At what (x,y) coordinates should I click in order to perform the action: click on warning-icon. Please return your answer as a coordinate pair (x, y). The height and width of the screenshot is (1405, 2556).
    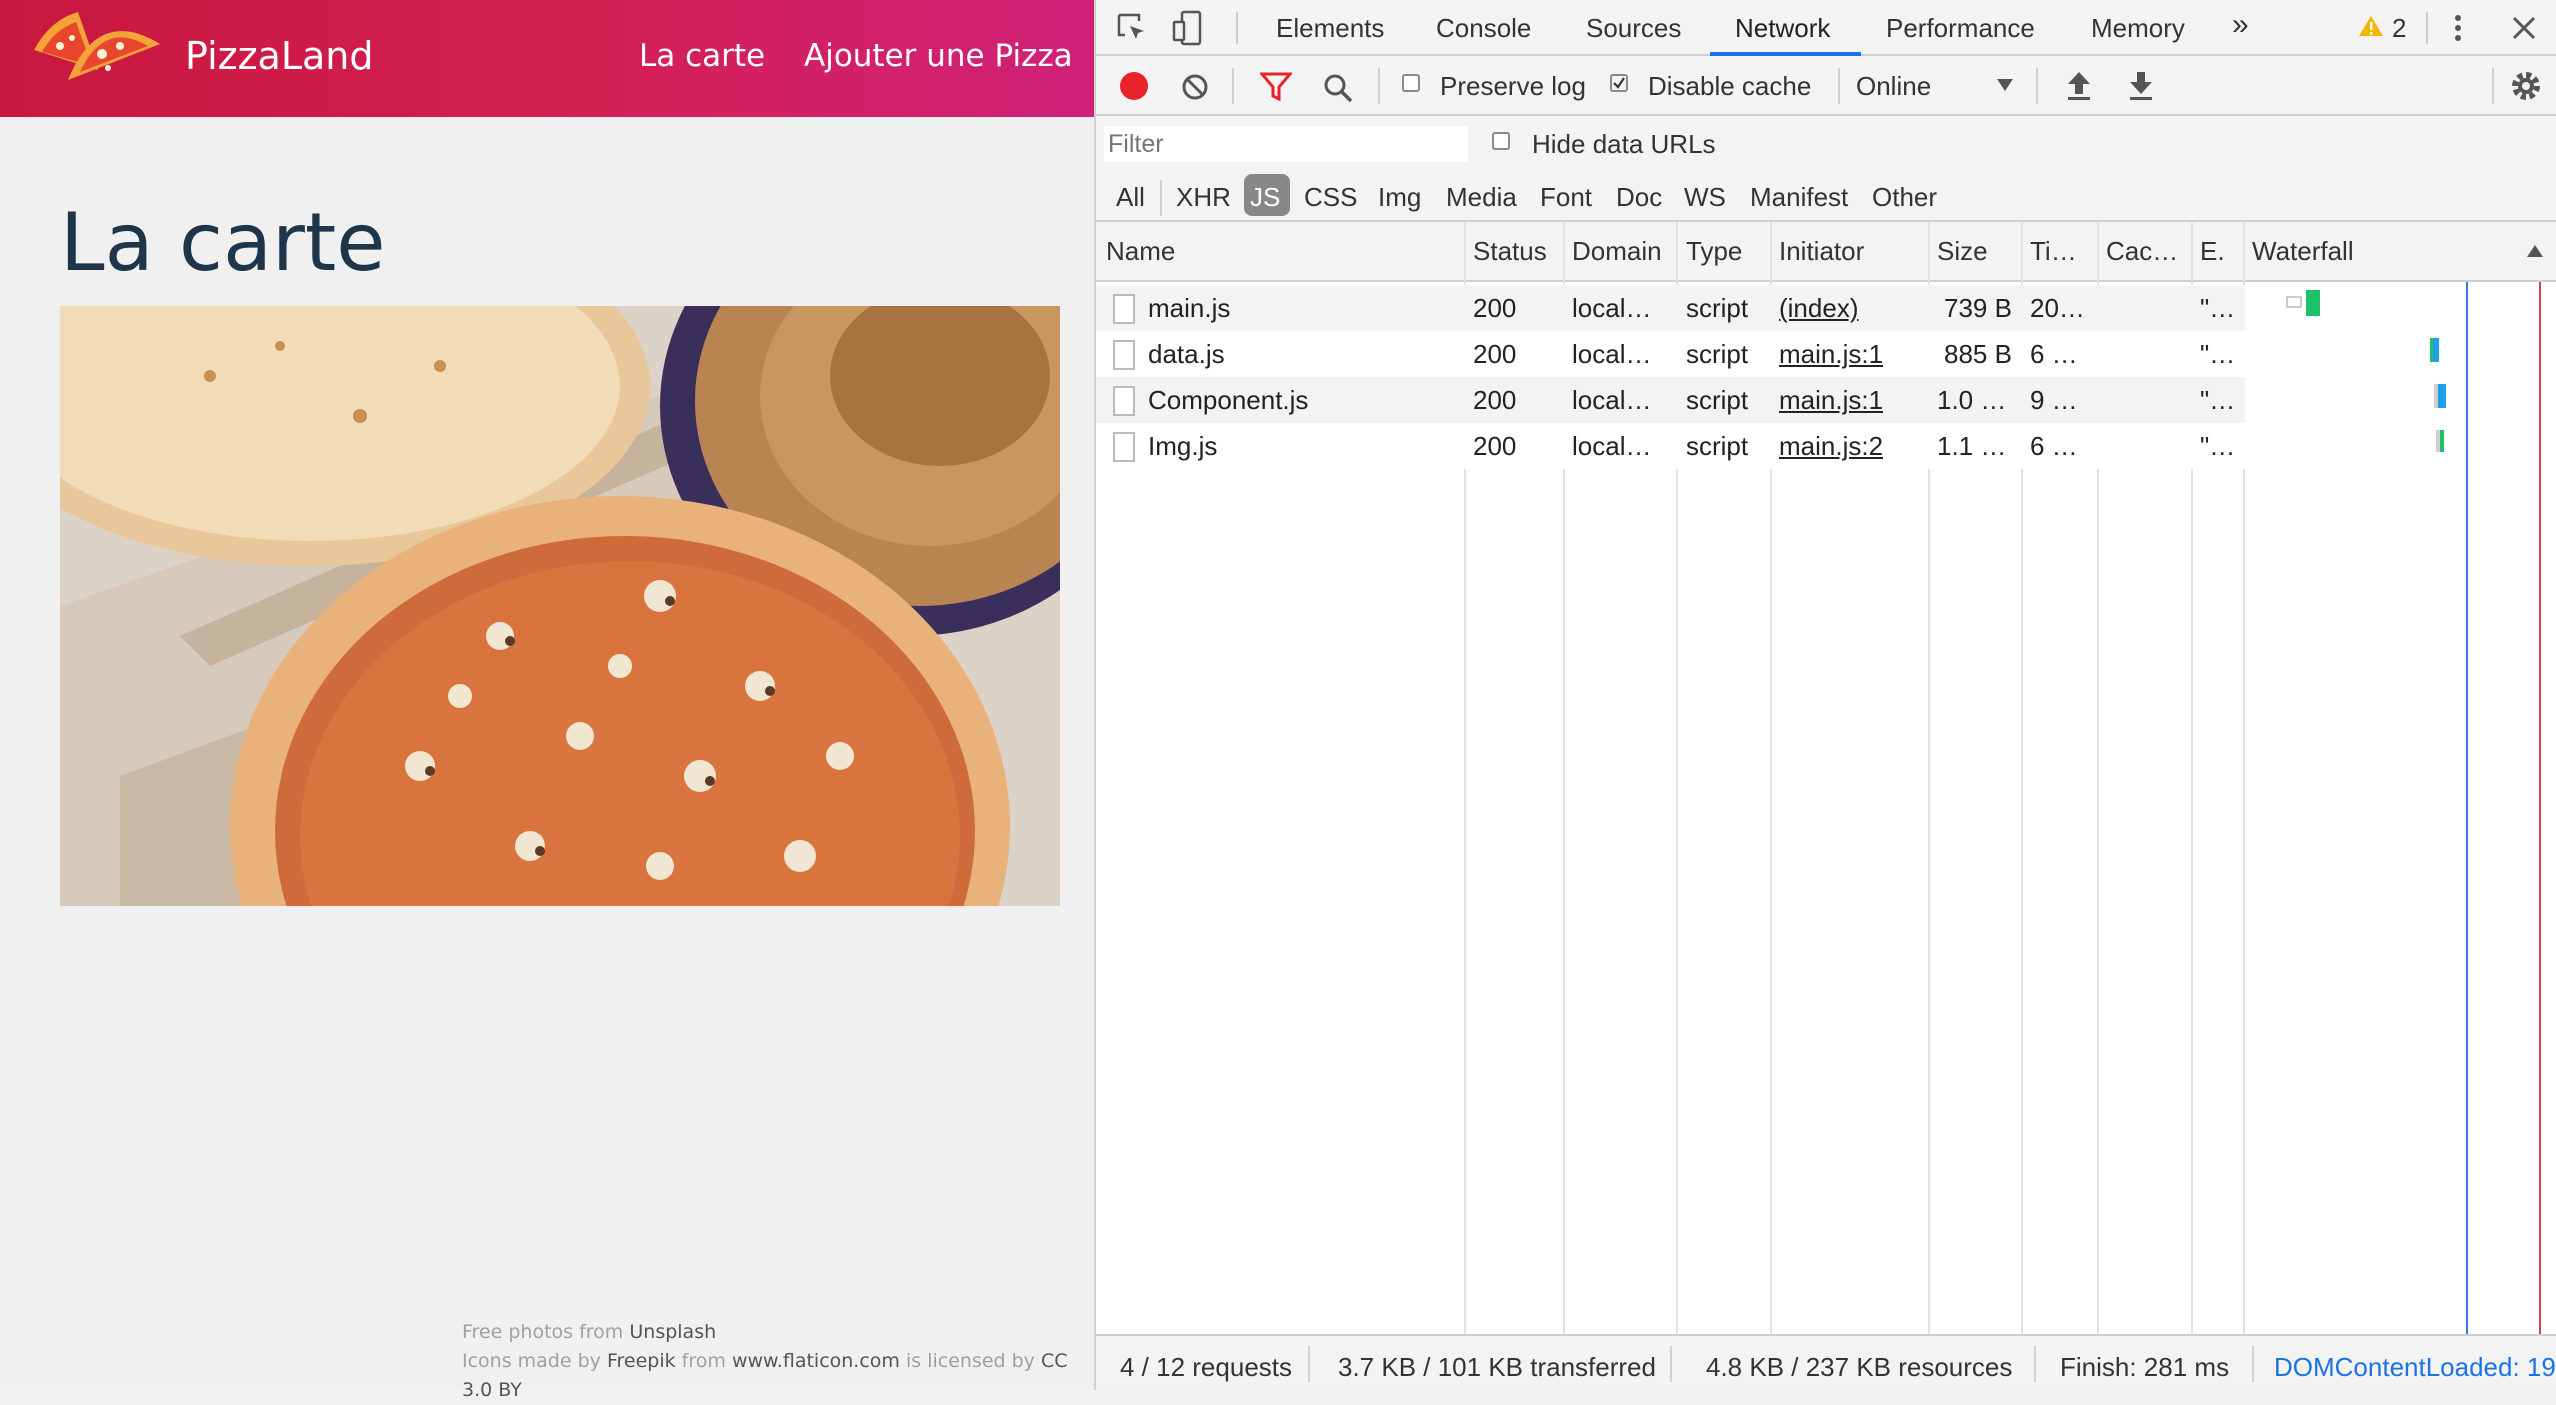
    Looking at the image, I should click on (2371, 26).